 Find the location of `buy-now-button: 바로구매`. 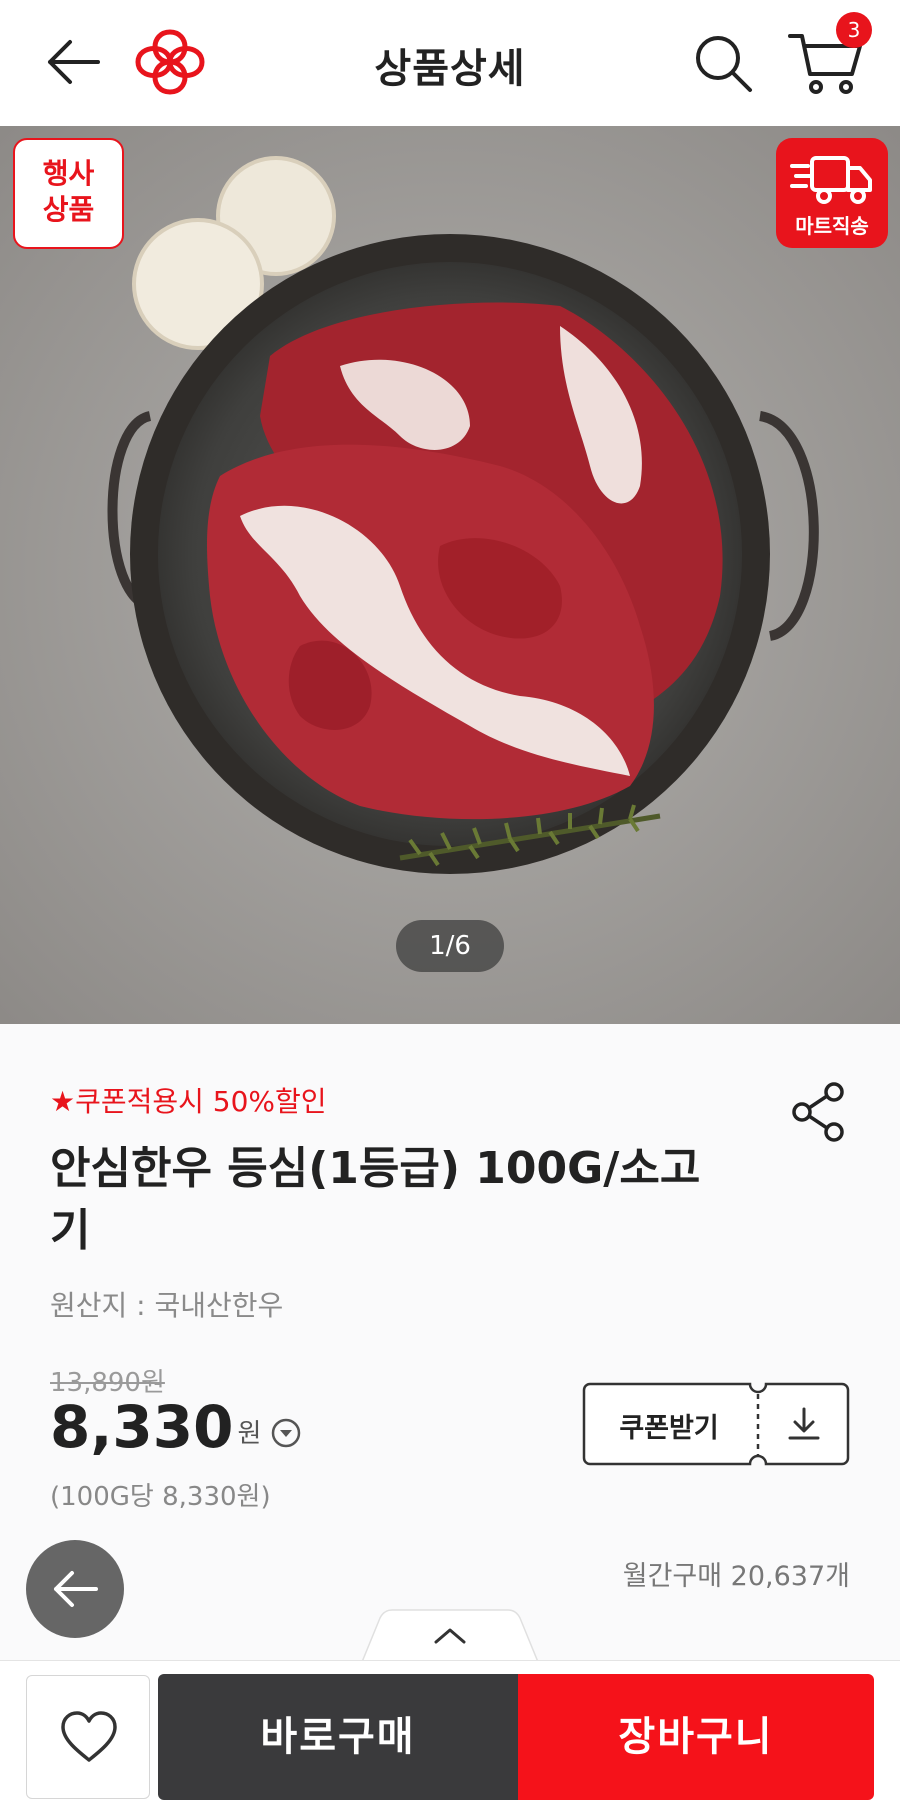

buy-now-button: 바로구매 is located at coordinates (338, 1737).